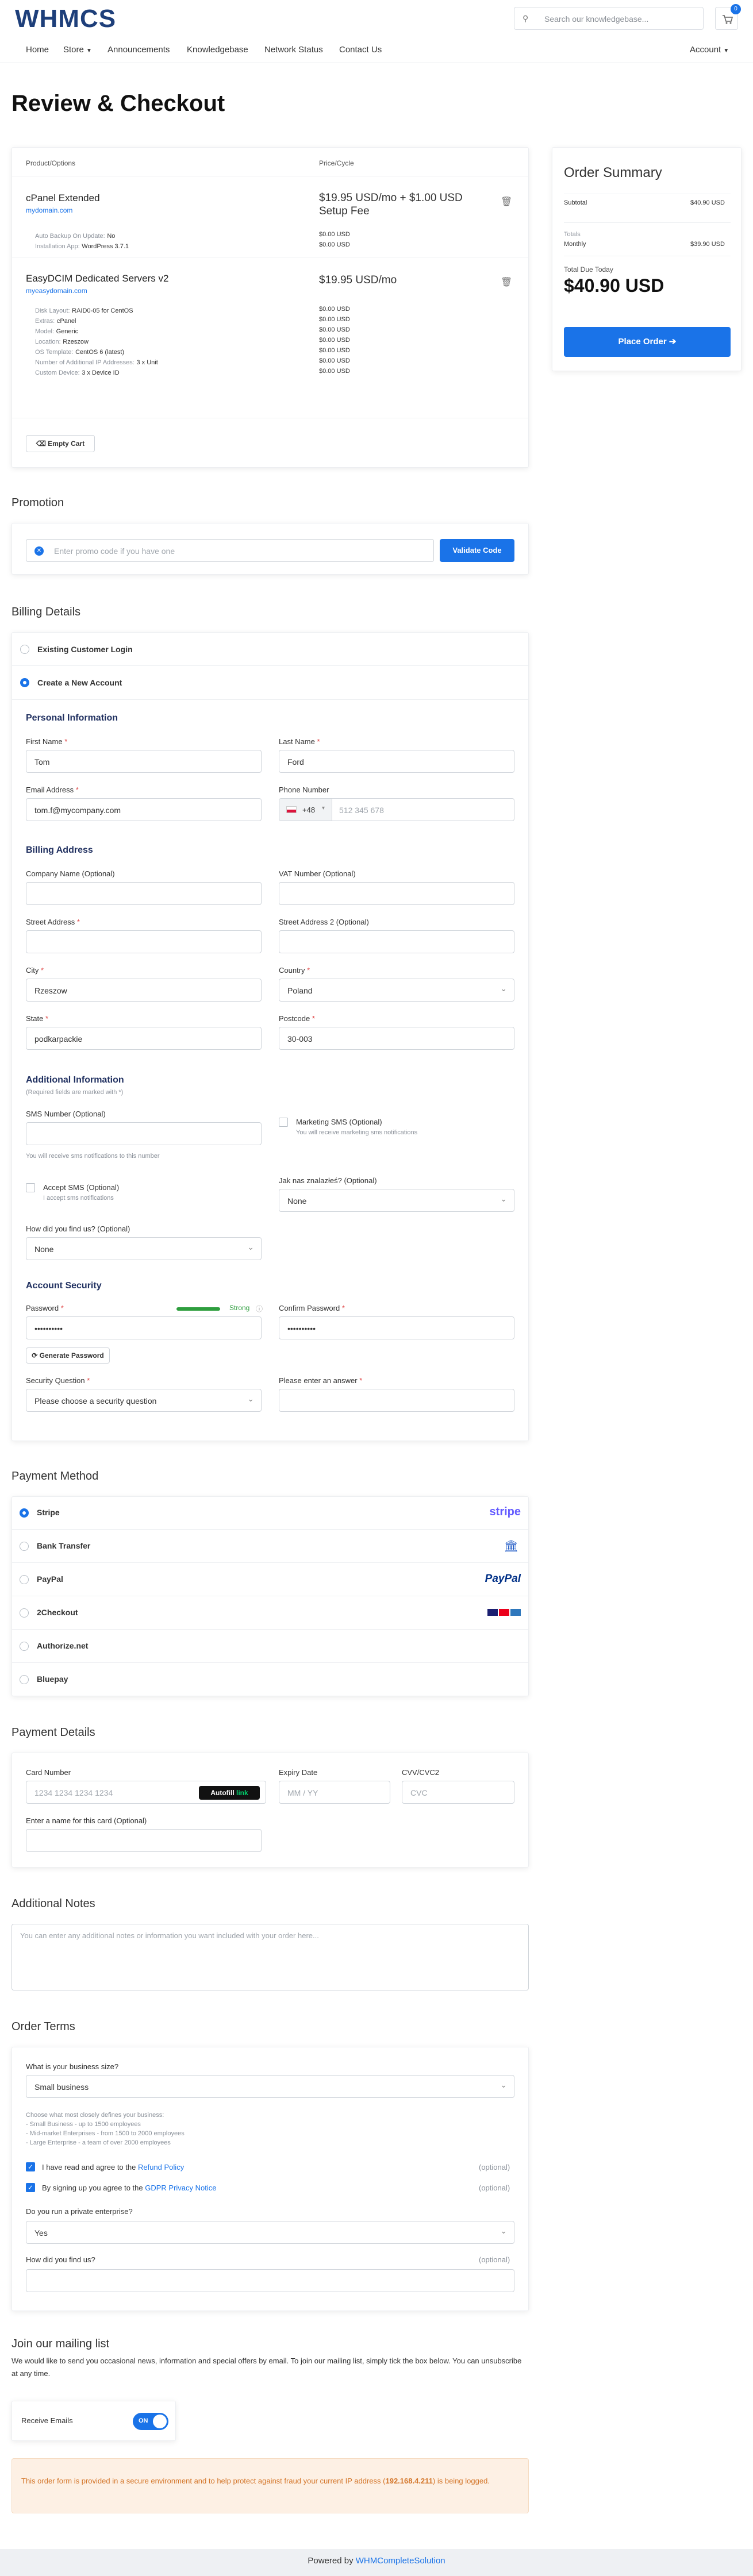  I want to click on city-field: Rzeszow, so click(144, 990).